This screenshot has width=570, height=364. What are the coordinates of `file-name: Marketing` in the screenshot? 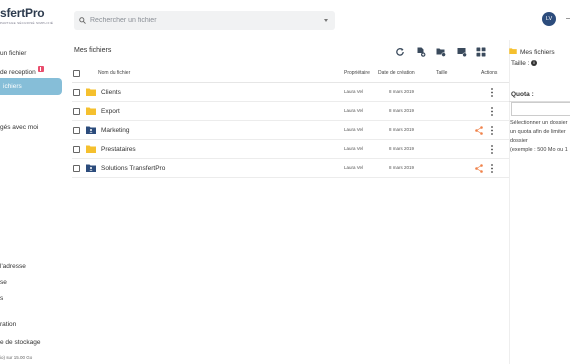 It's located at (115, 130).